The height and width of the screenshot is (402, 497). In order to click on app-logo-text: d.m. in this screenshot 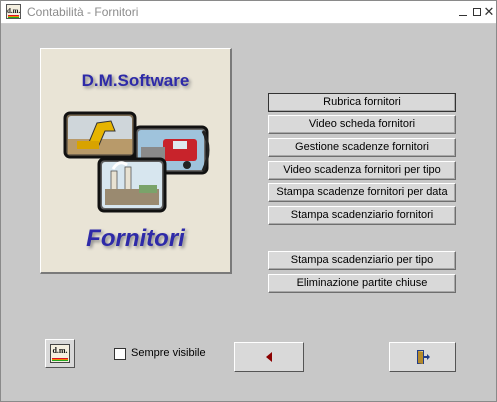, I will do `click(14, 11)`.